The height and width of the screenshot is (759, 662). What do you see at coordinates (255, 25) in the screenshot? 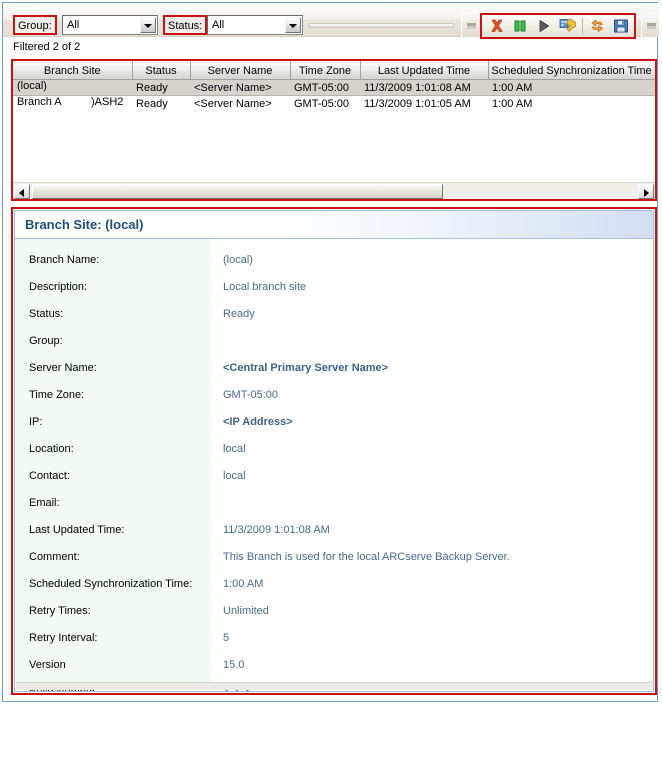
I see `status-filter-dropdown: All` at bounding box center [255, 25].